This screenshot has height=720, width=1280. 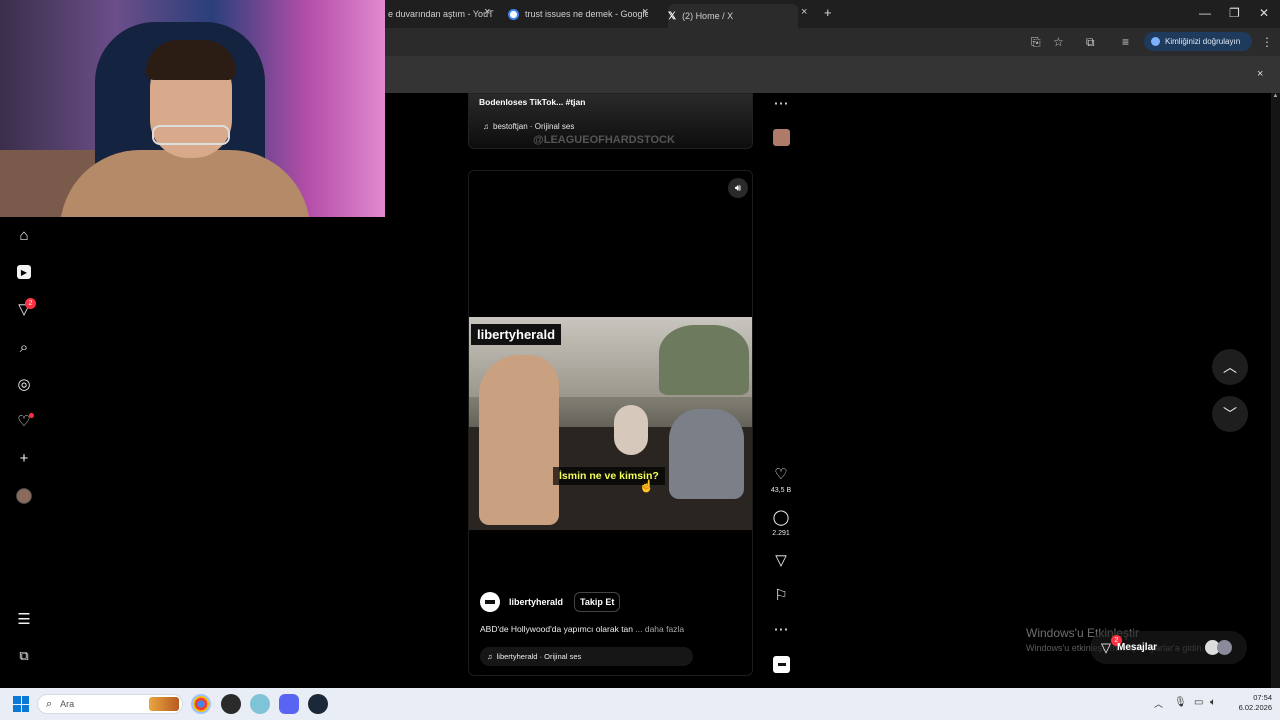 I want to click on grid-icon: ⧉, so click(x=24, y=656).